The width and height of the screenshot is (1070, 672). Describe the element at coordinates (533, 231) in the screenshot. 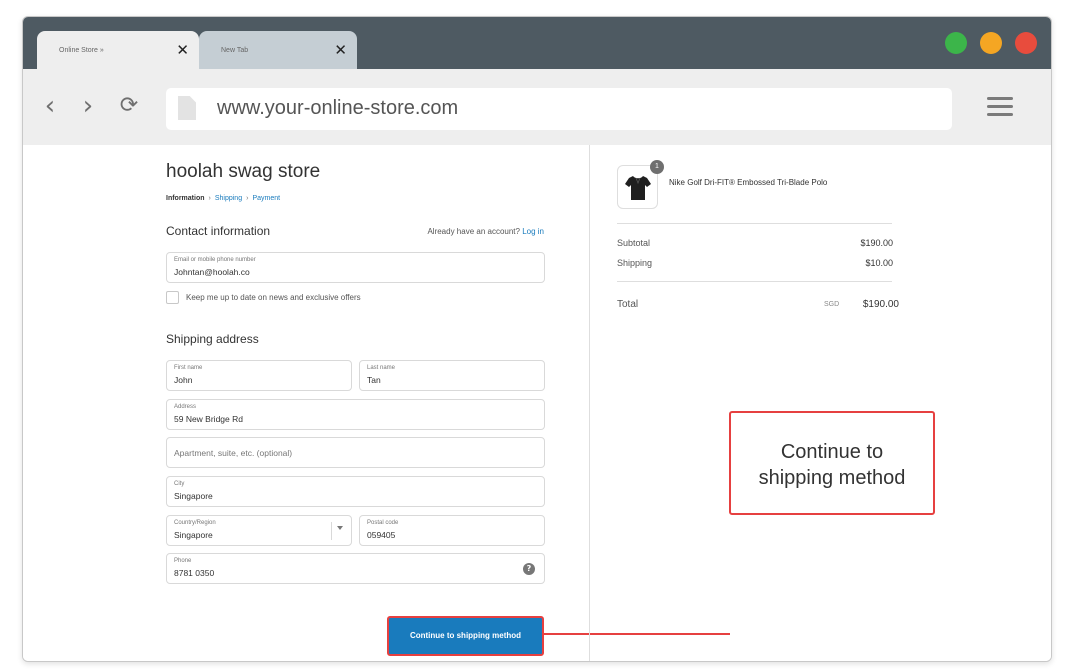

I see `login-link: Log in` at that location.